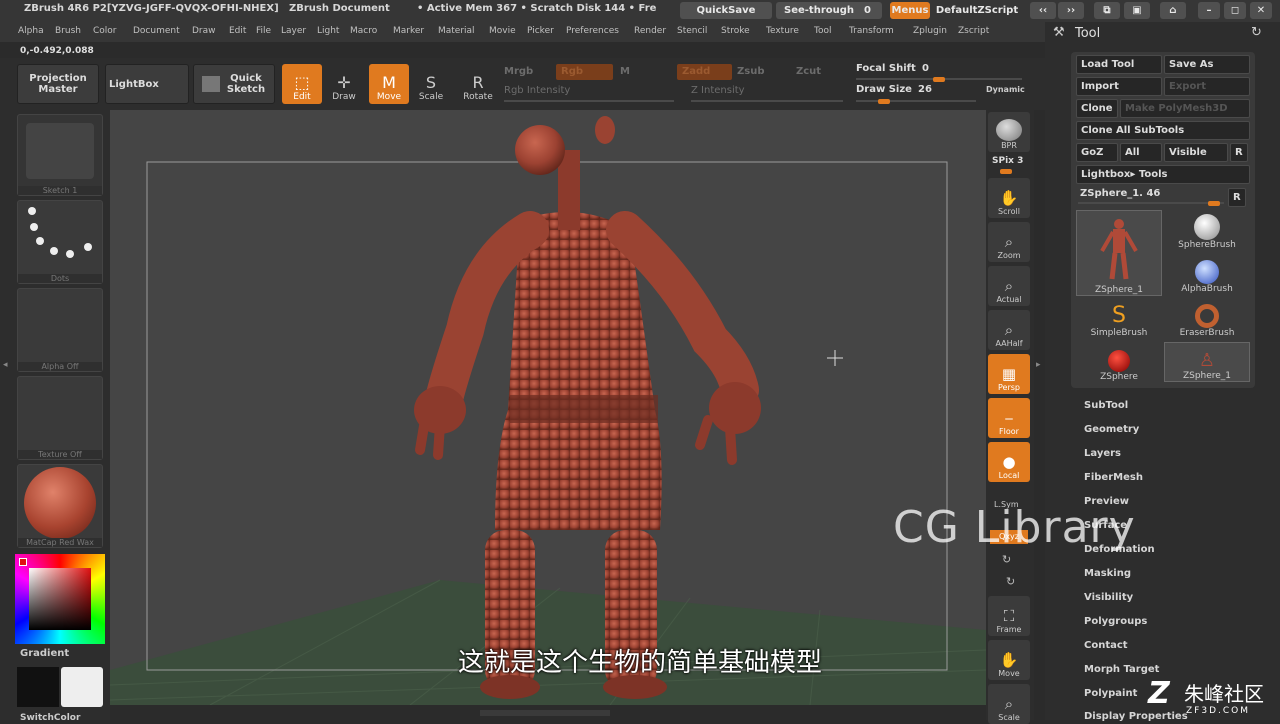 The height and width of the screenshot is (724, 1280). I want to click on menu-brush: Brush, so click(68, 31).